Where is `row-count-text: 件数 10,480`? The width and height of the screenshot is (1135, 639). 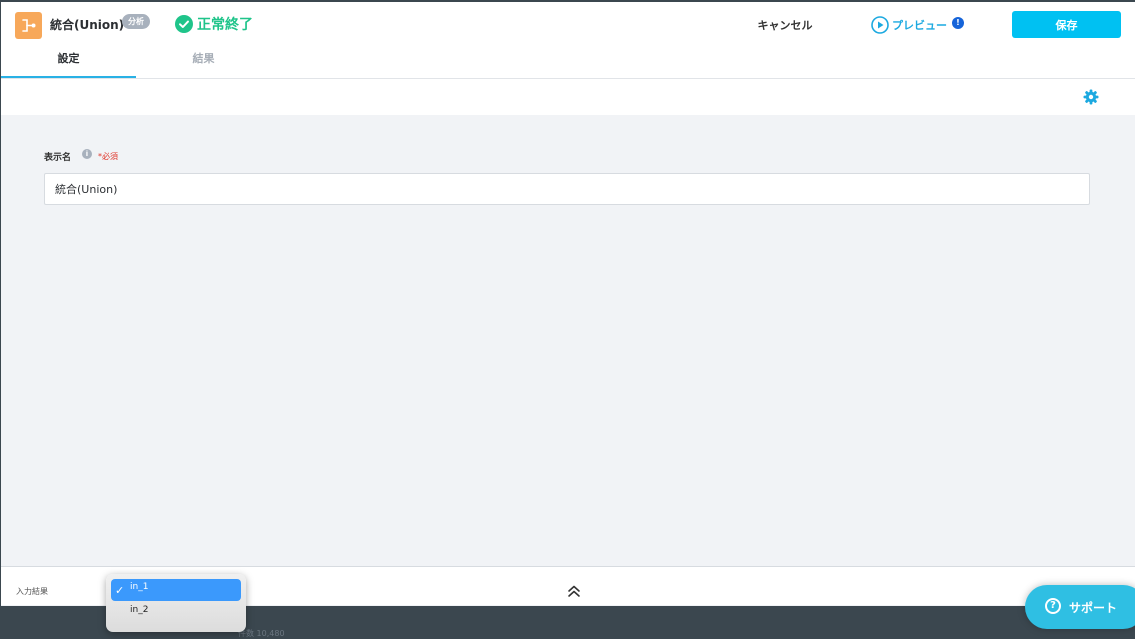
row-count-text: 件数 10,480 is located at coordinates (261, 633).